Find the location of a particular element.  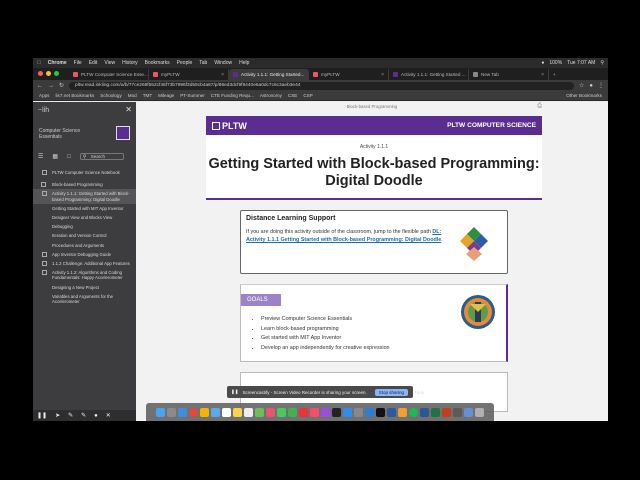

pause-icon: ❚❚ is located at coordinates (42, 415).